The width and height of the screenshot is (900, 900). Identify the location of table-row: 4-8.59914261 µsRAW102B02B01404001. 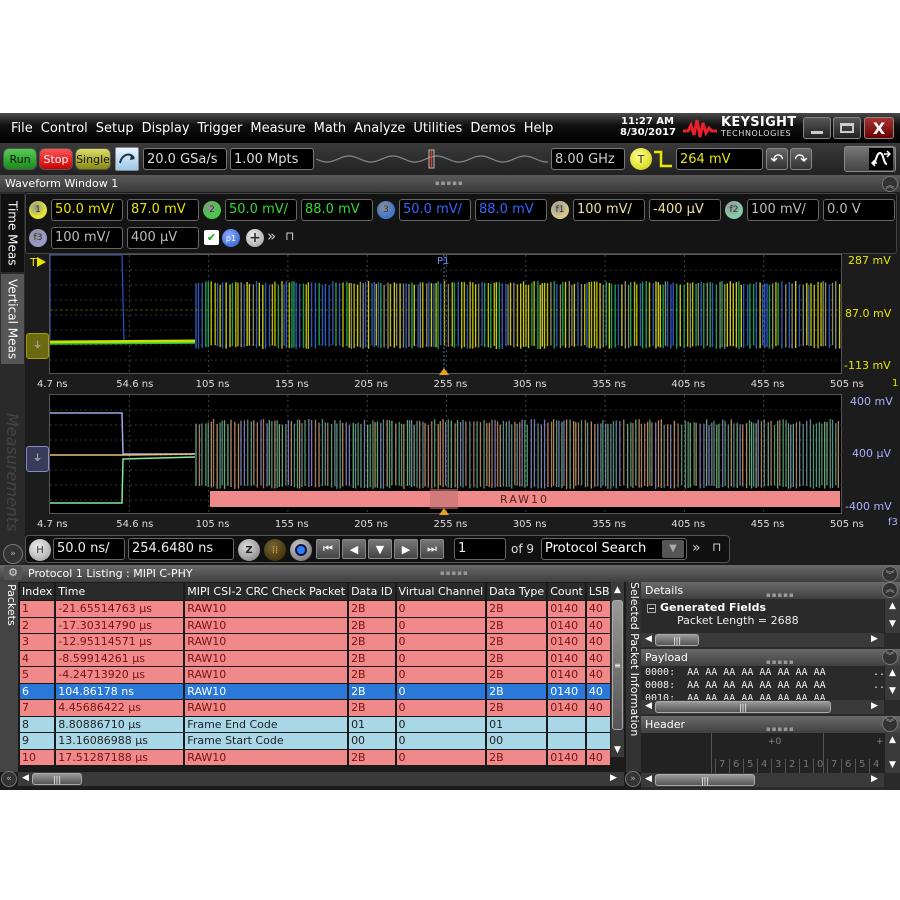
(315, 658).